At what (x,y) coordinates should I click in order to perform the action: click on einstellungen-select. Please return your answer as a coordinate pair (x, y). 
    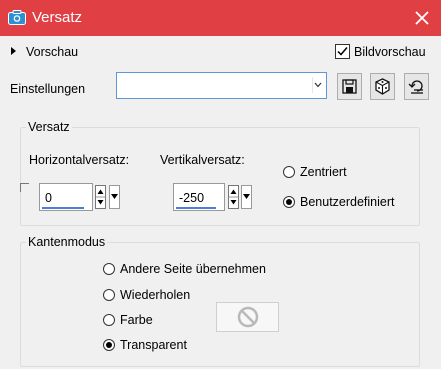
    Looking at the image, I should click on (221, 85).